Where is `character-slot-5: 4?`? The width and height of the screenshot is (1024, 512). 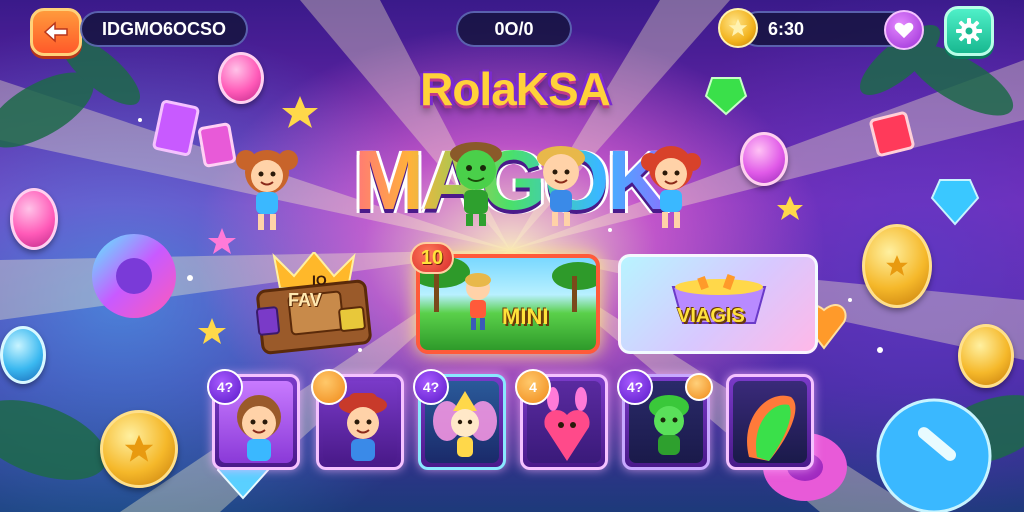 character-slot-5: 4? is located at coordinates (665, 419).